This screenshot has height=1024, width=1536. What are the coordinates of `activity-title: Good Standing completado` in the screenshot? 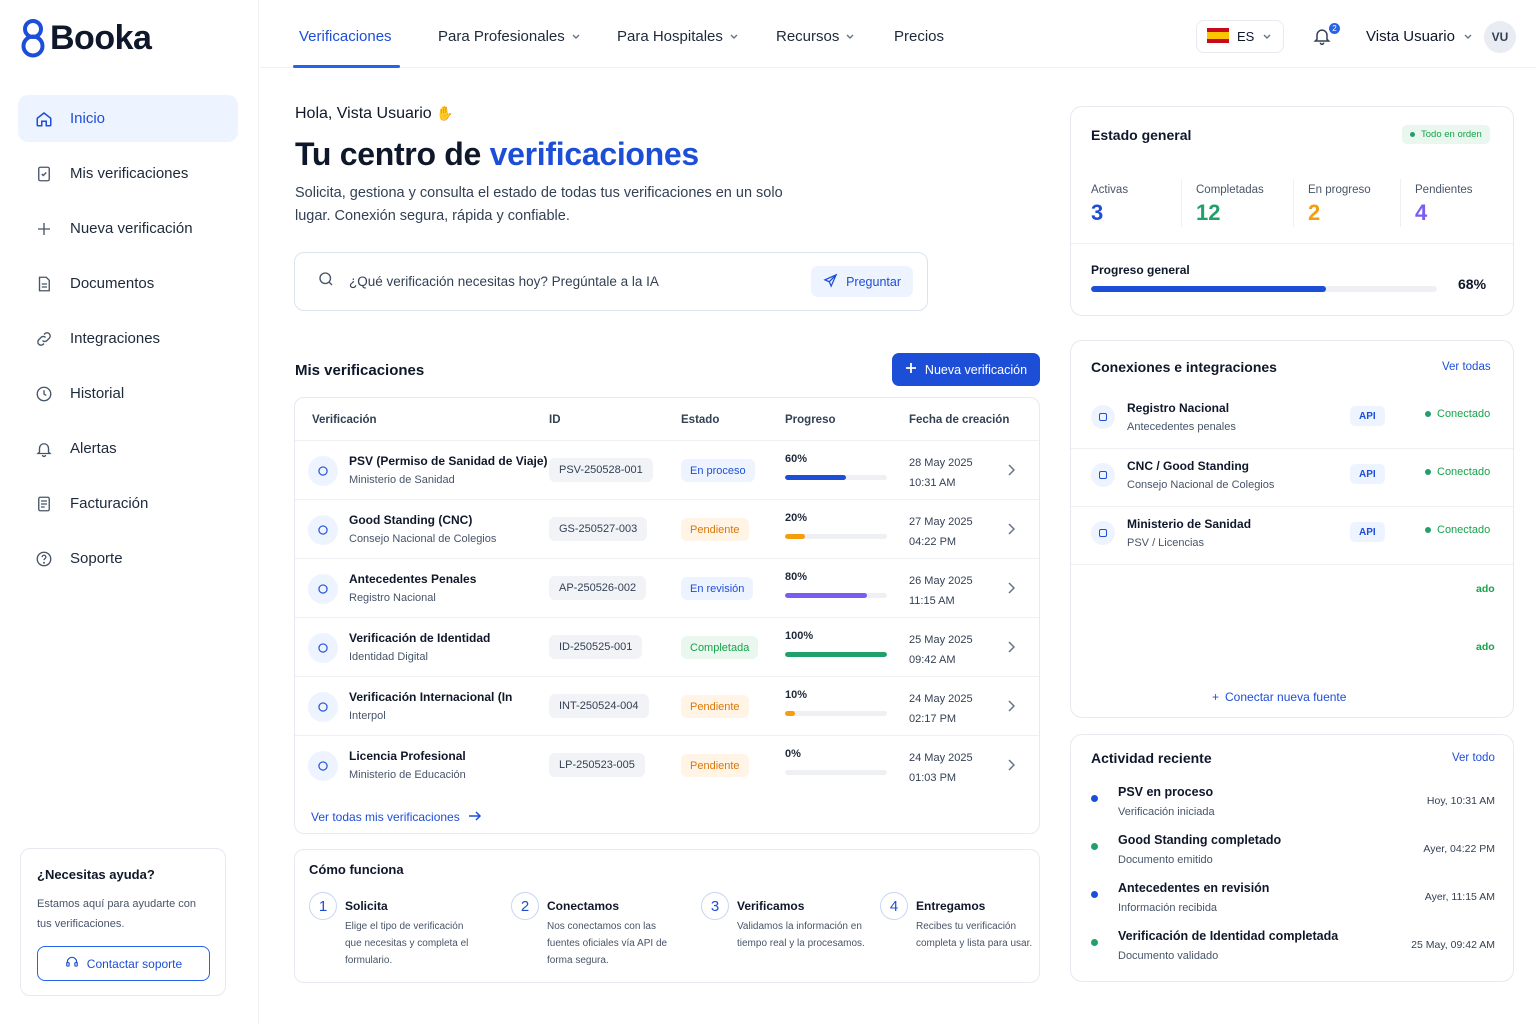 It's located at (1200, 840).